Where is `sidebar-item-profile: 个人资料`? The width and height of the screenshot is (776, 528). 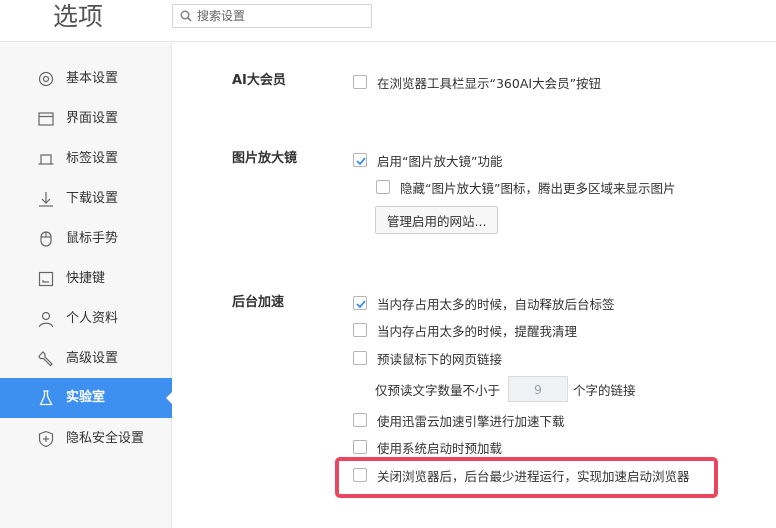
sidebar-item-profile: 个人资料 is located at coordinates (86, 319).